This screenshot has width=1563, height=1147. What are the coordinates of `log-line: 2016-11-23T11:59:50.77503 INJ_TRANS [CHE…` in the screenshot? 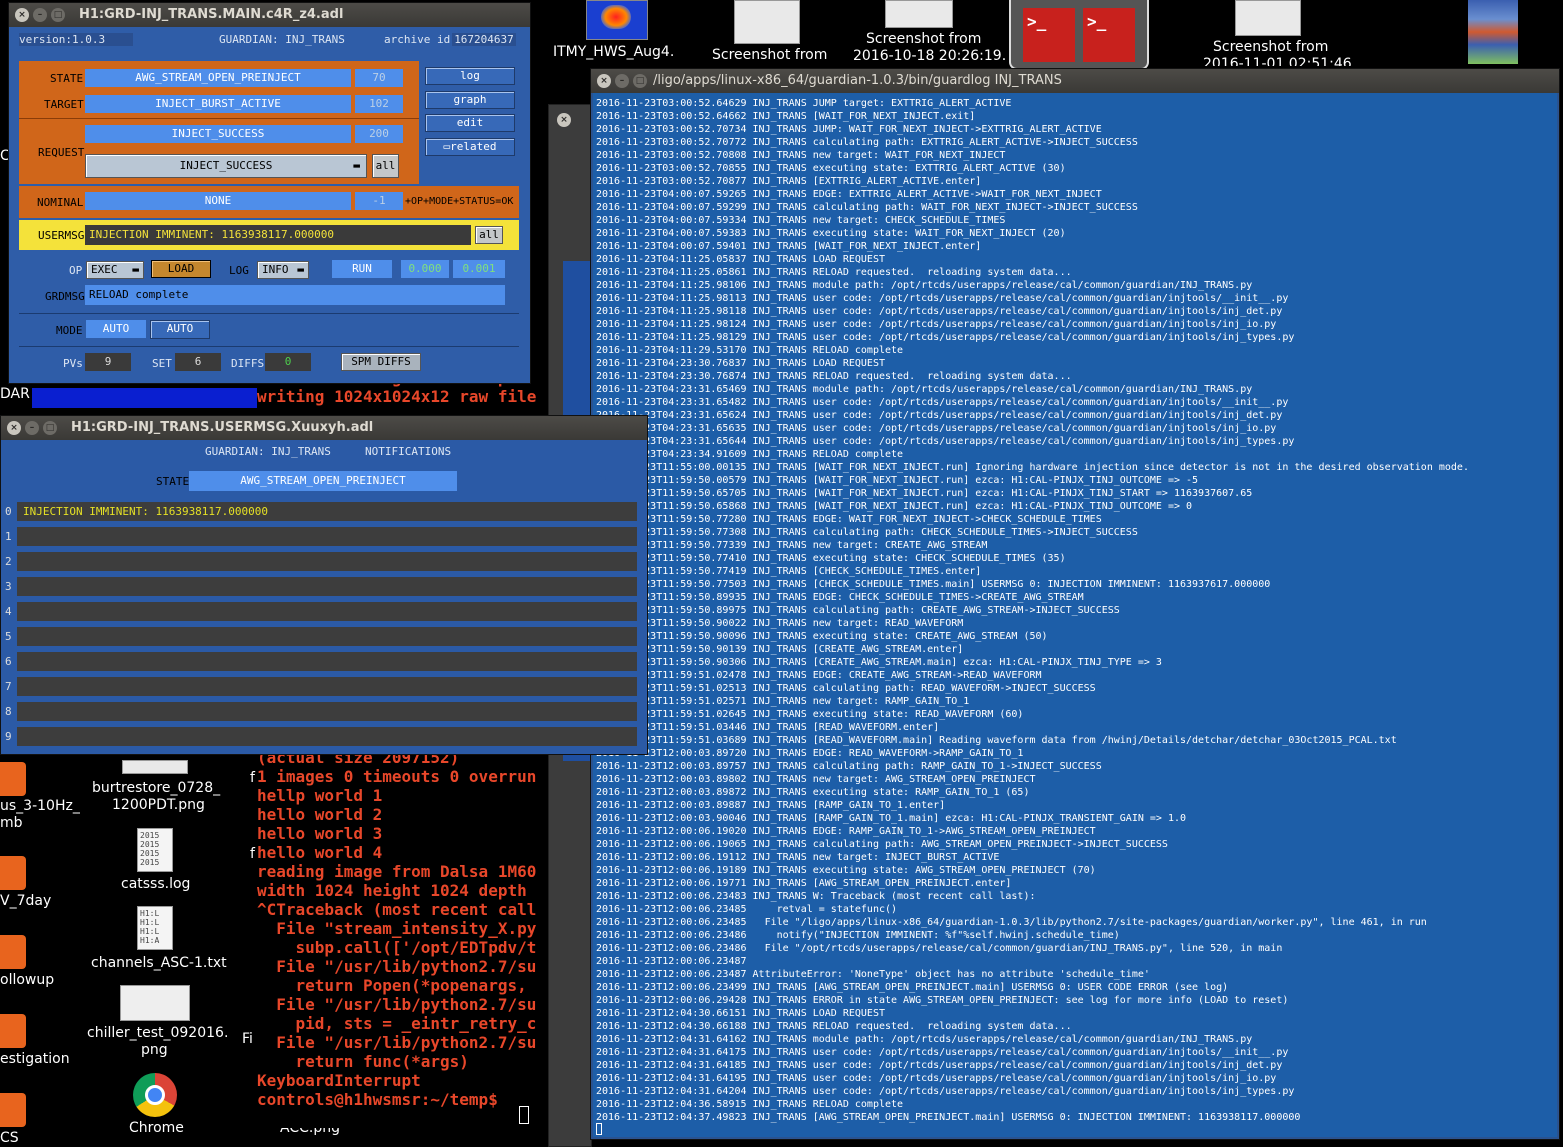 It's located at (933, 584).